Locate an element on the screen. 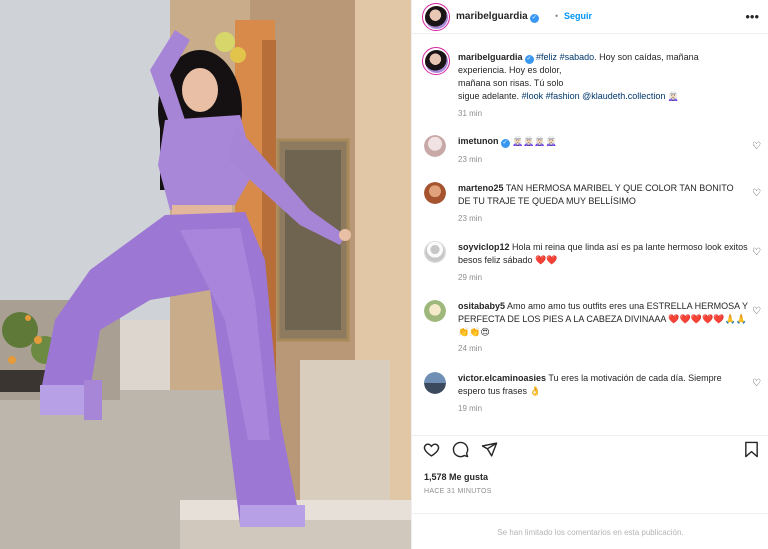  post-timestamp: HACE 31 MINUTOS is located at coordinates (458, 491).